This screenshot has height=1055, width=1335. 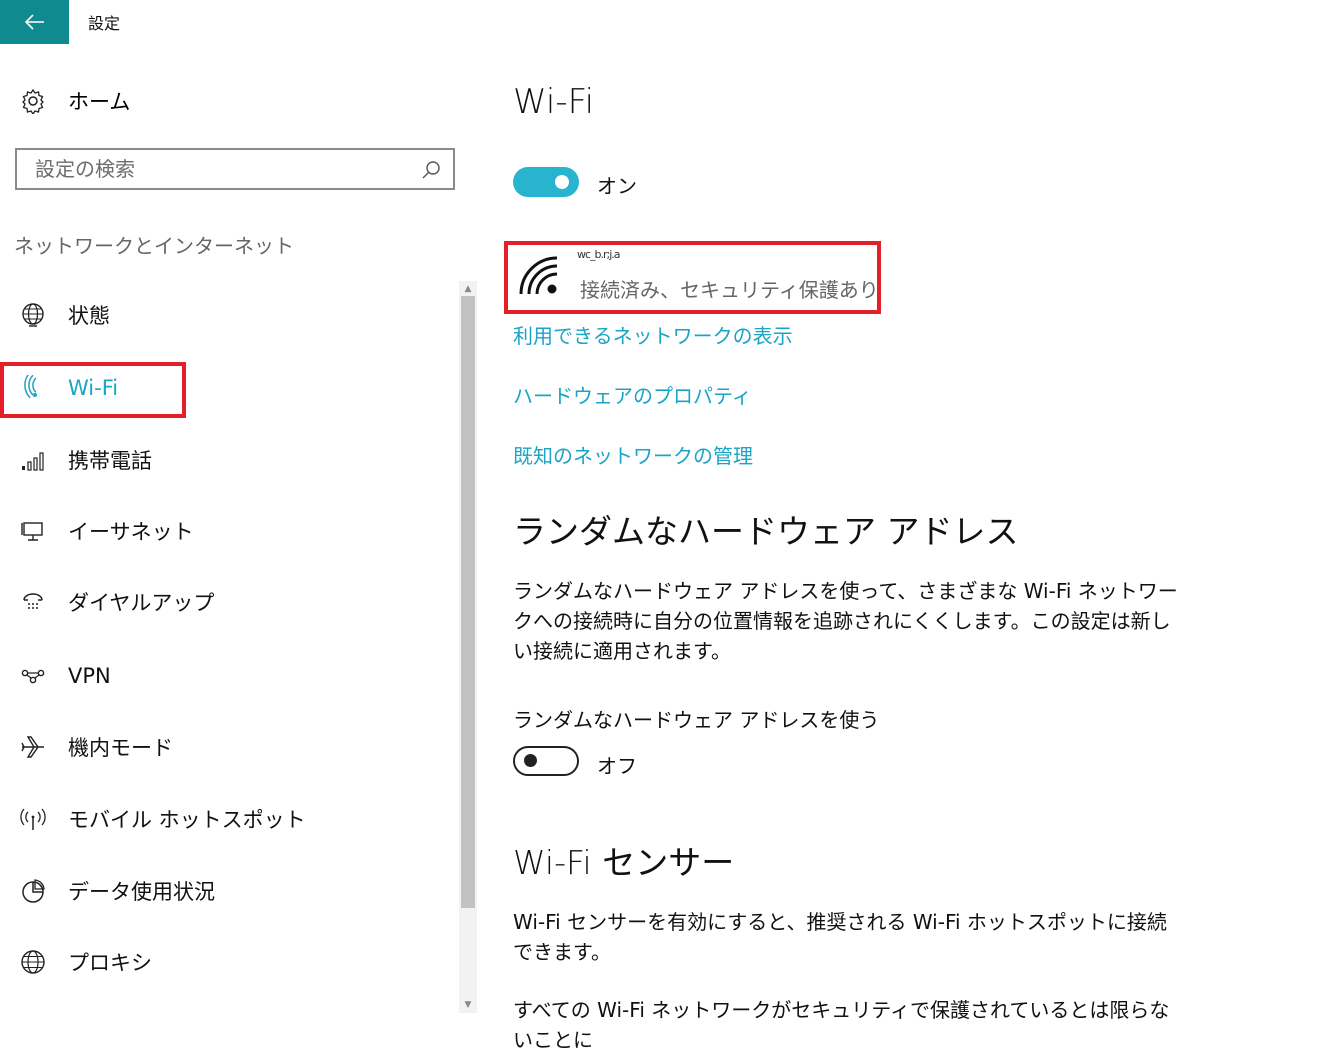 What do you see at coordinates (141, 603) in the screenshot?
I see `nav-item-label: ダイヤルアップ` at bounding box center [141, 603].